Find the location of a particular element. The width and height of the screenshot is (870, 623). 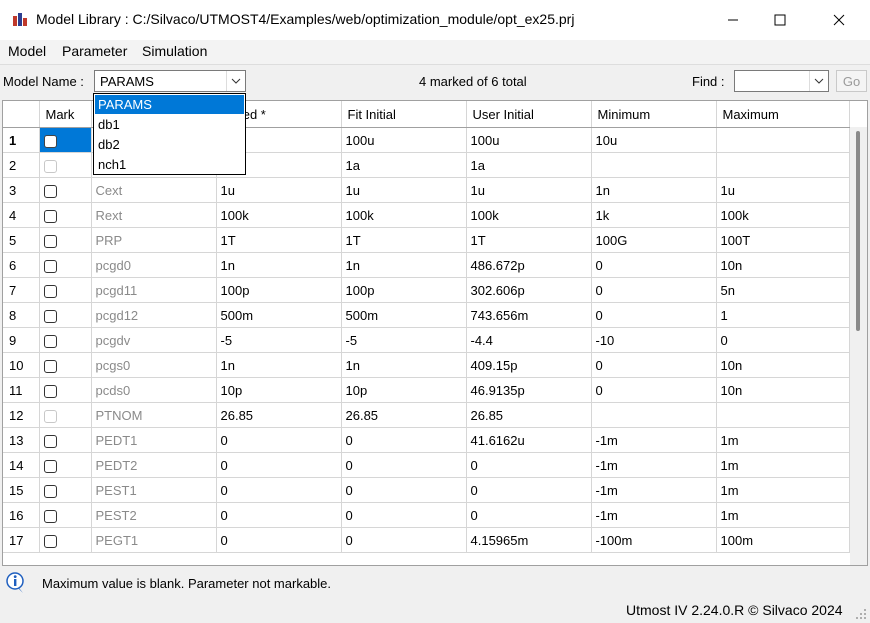

param-name: PTNOM is located at coordinates (154, 415).